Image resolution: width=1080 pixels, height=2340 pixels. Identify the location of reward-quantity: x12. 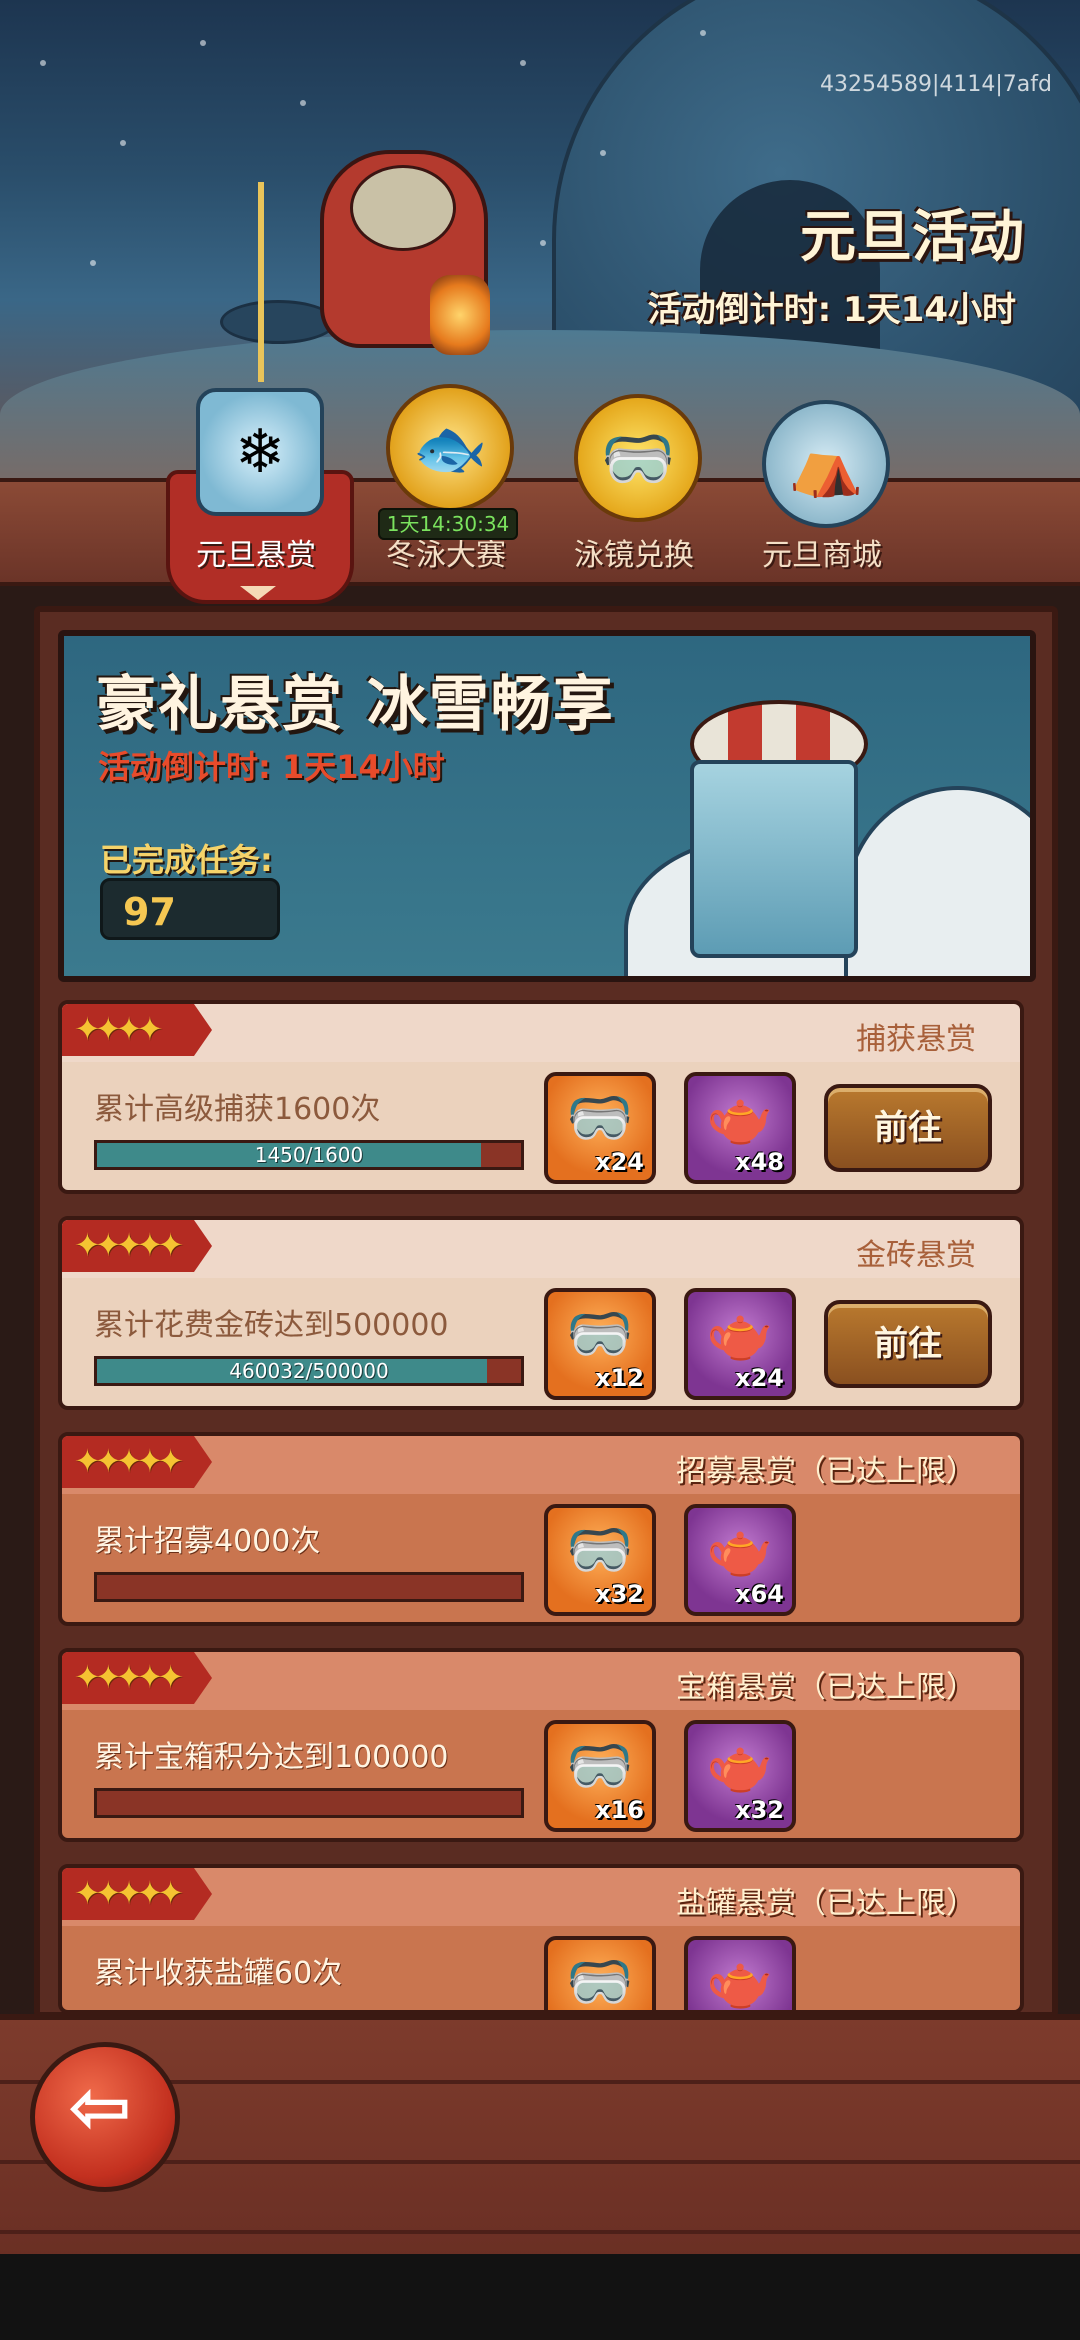
(619, 1378).